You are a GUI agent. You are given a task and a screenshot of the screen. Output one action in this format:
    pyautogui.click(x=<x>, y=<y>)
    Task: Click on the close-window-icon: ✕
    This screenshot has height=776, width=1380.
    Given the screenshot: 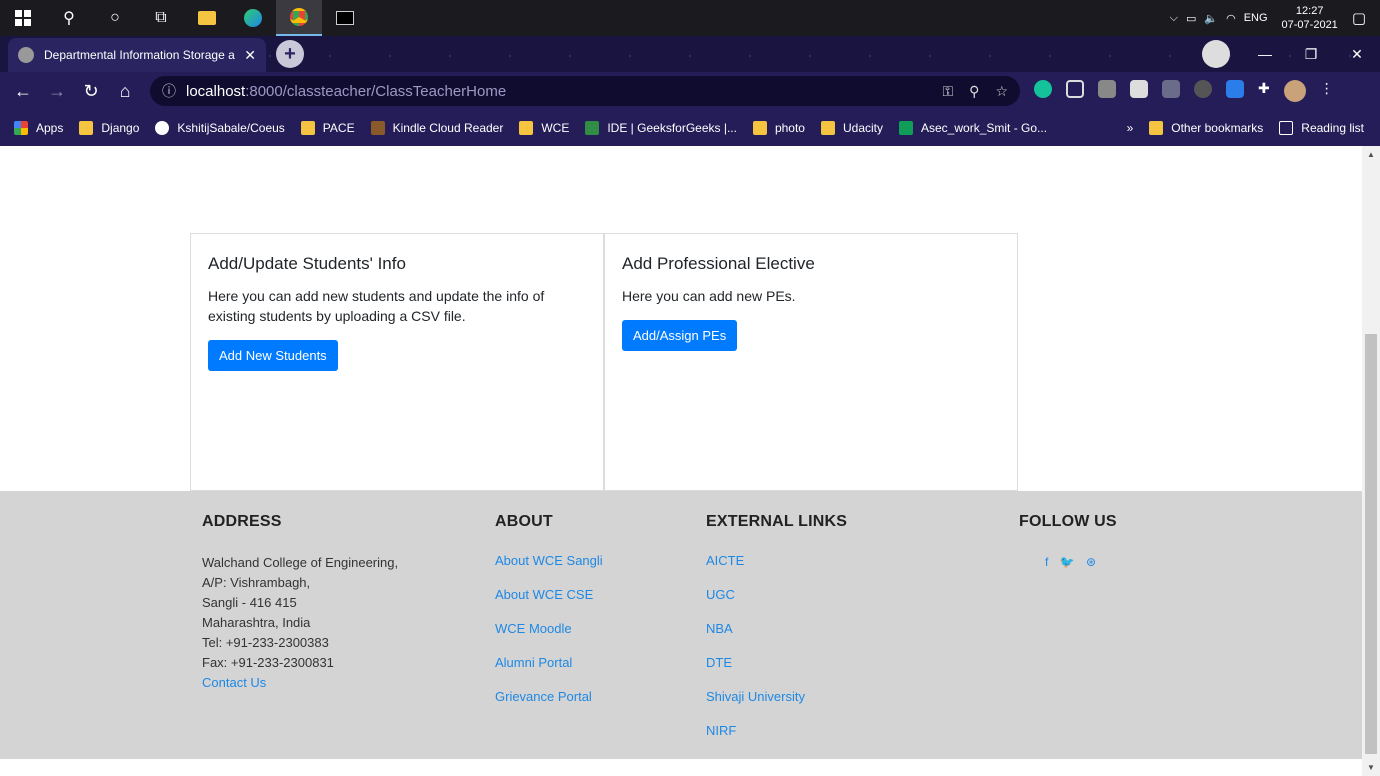 What is the action you would take?
    pyautogui.click(x=1357, y=54)
    